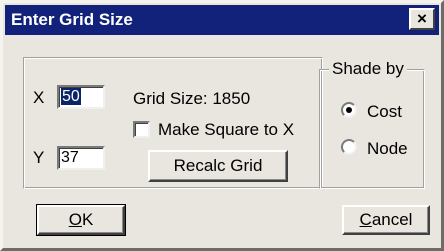 This screenshot has height=251, width=444. Describe the element at coordinates (387, 148) in the screenshot. I see `shade-node-label: Node` at that location.